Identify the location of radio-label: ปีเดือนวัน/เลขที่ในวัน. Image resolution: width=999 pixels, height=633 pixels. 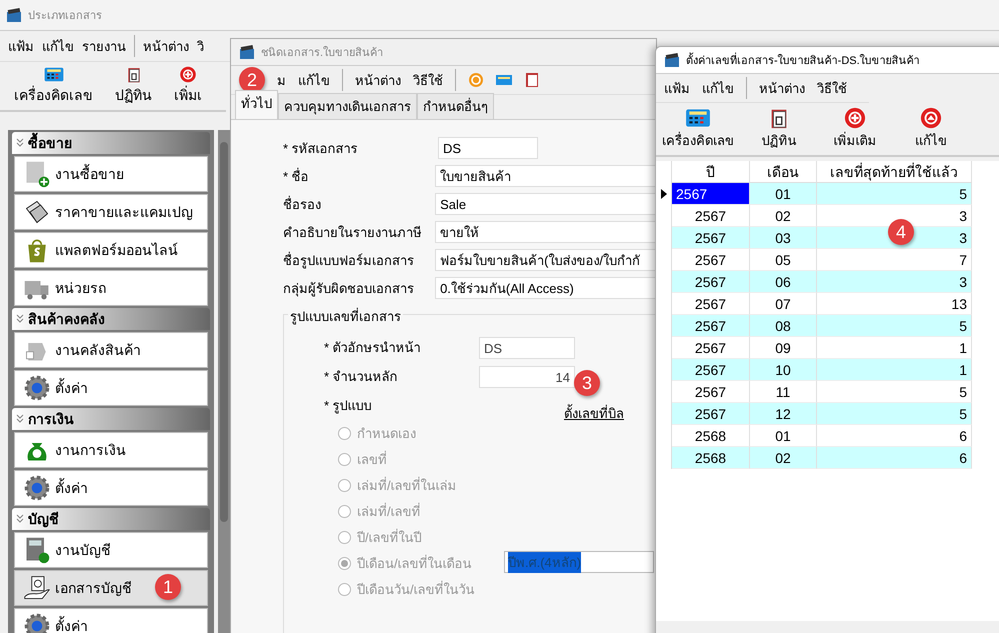
(416, 589).